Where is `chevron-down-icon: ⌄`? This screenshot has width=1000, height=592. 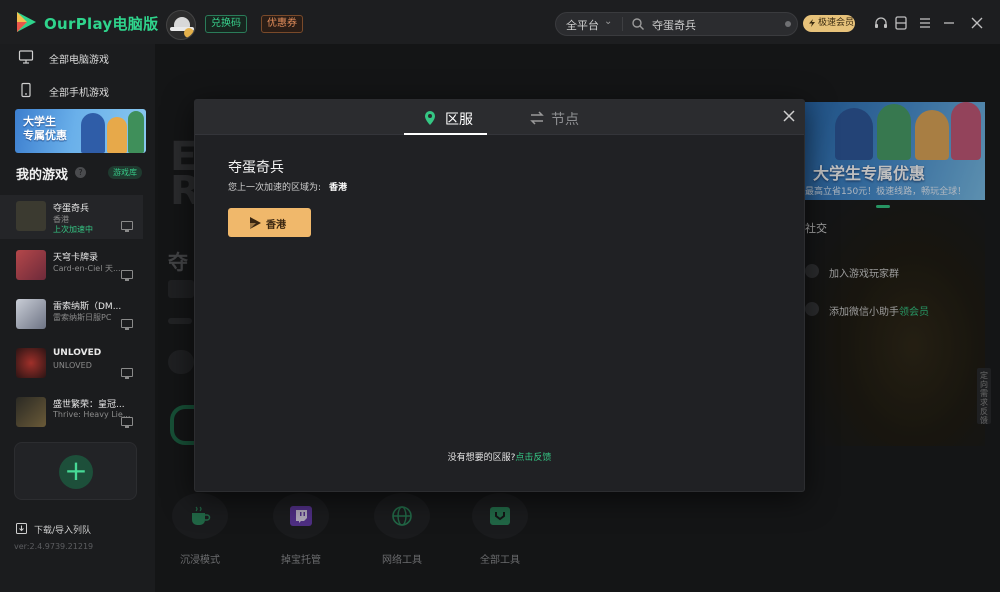
chevron-down-icon: ⌄ is located at coordinates (608, 21).